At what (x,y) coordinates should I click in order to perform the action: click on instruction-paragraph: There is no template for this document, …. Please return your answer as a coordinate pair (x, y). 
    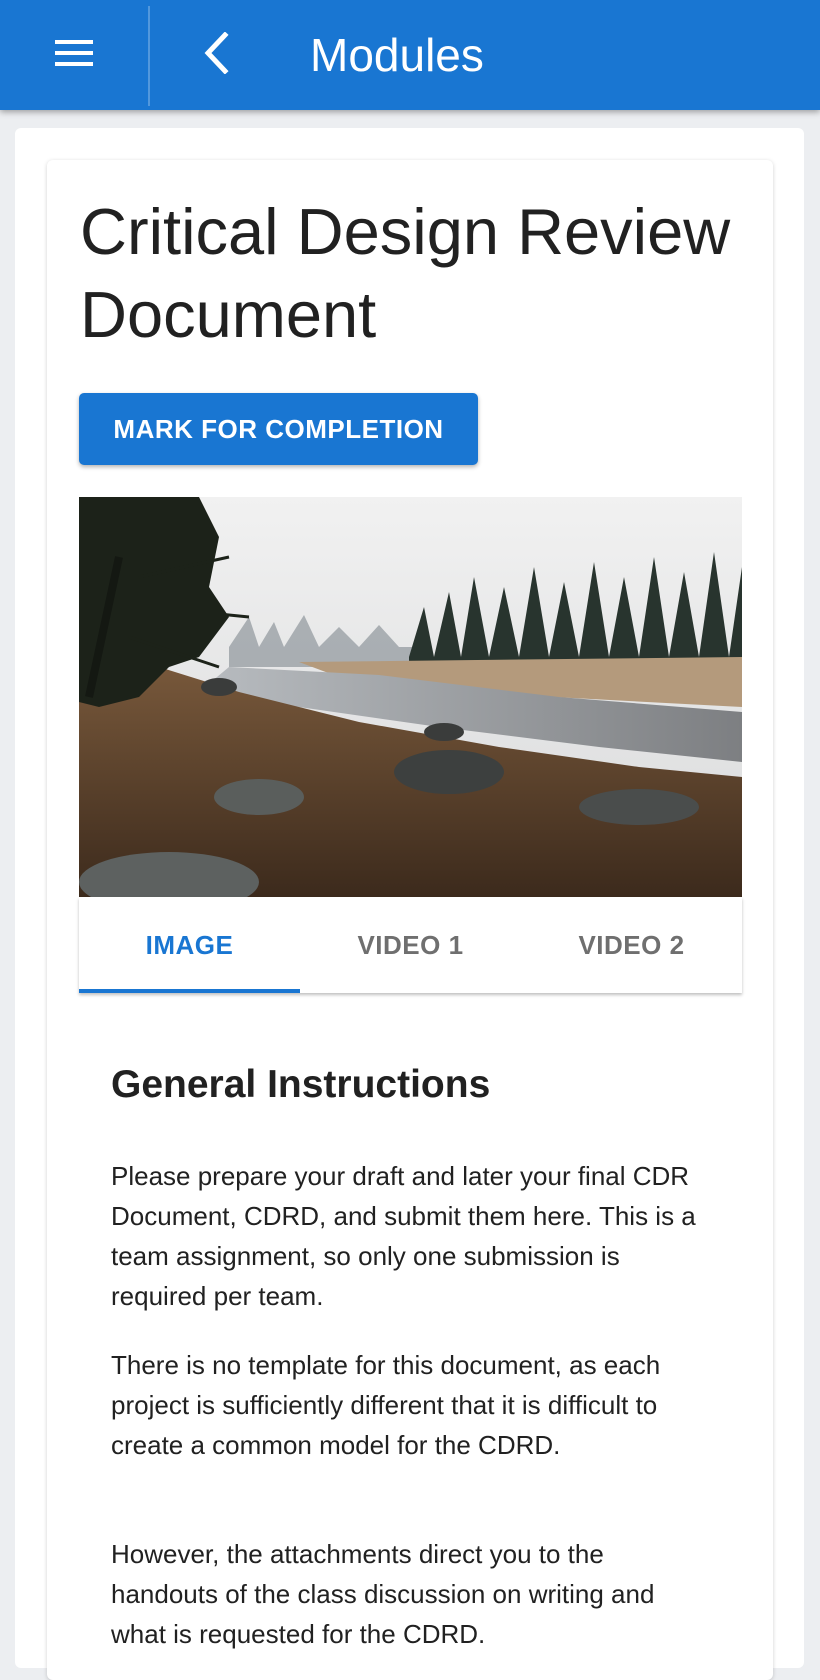
    Looking at the image, I should click on (386, 1405).